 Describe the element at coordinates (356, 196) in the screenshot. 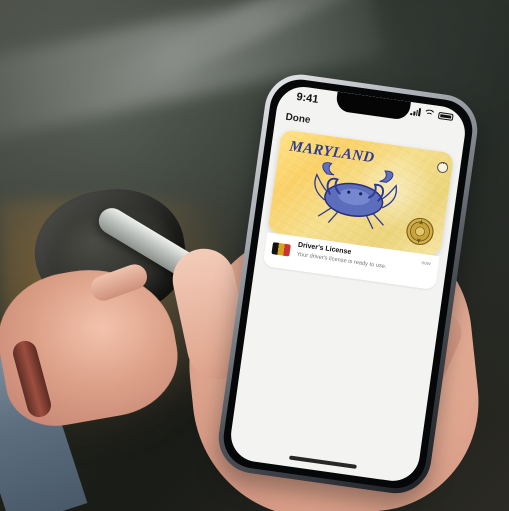

I see `crab-icon` at that location.